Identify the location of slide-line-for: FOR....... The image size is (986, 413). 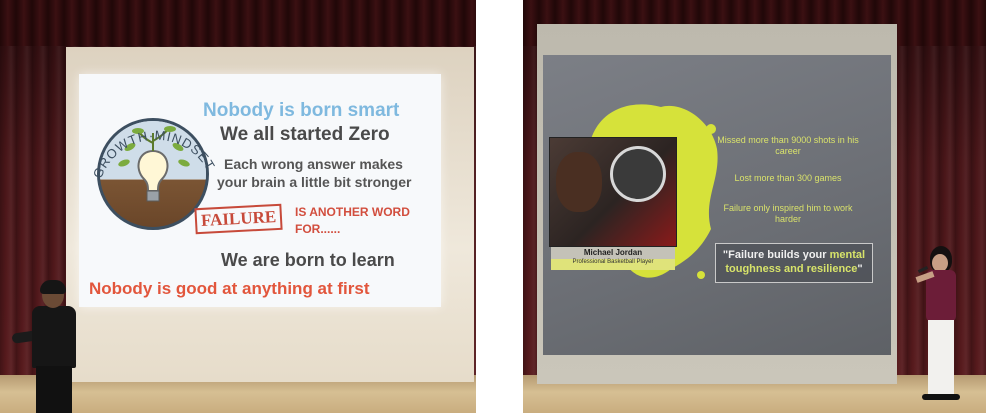
(318, 229).